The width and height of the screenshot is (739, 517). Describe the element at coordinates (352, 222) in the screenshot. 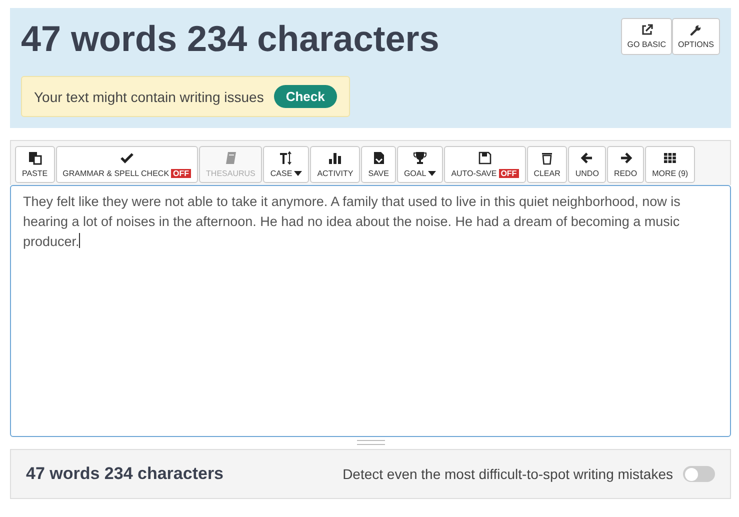

I see `editor-text: They felt like they were not able to take it anymore. A family that used to live in this quiet neighborhood, now is hearing a lot of noises in the afternoon. He had no idea about the noise. He had a dream of becoming a music producer.` at that location.